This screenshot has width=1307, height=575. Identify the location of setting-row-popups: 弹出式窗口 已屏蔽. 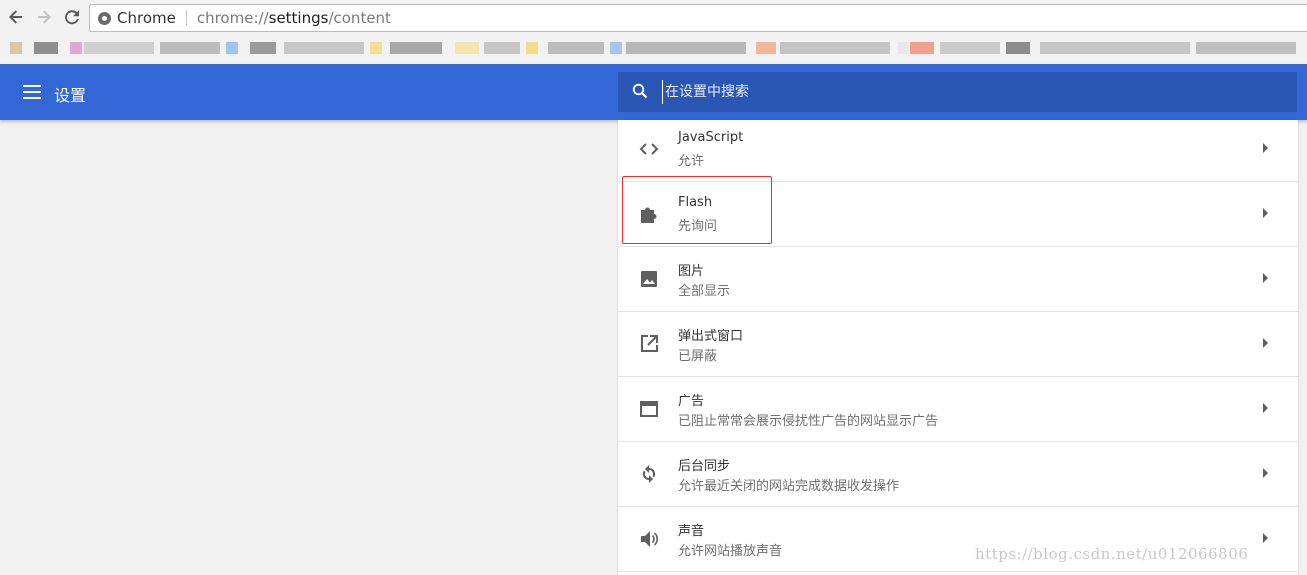
(958, 344).